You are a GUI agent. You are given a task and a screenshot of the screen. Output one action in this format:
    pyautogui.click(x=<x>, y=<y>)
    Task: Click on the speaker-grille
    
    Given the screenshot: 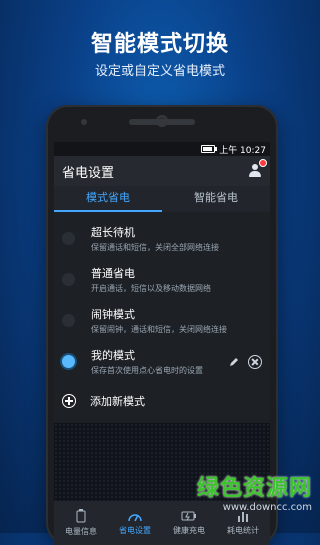 What is the action you would take?
    pyautogui.click(x=162, y=122)
    